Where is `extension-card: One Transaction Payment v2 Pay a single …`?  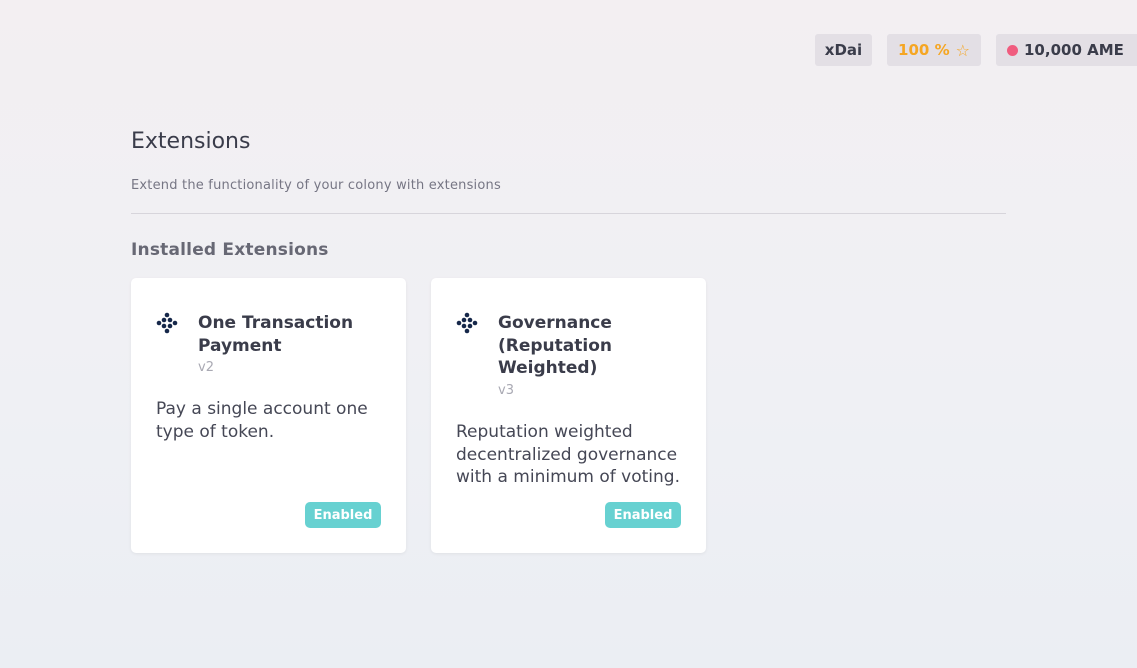
extension-card: One Transaction Payment v2 Pay a single … is located at coordinates (268, 415).